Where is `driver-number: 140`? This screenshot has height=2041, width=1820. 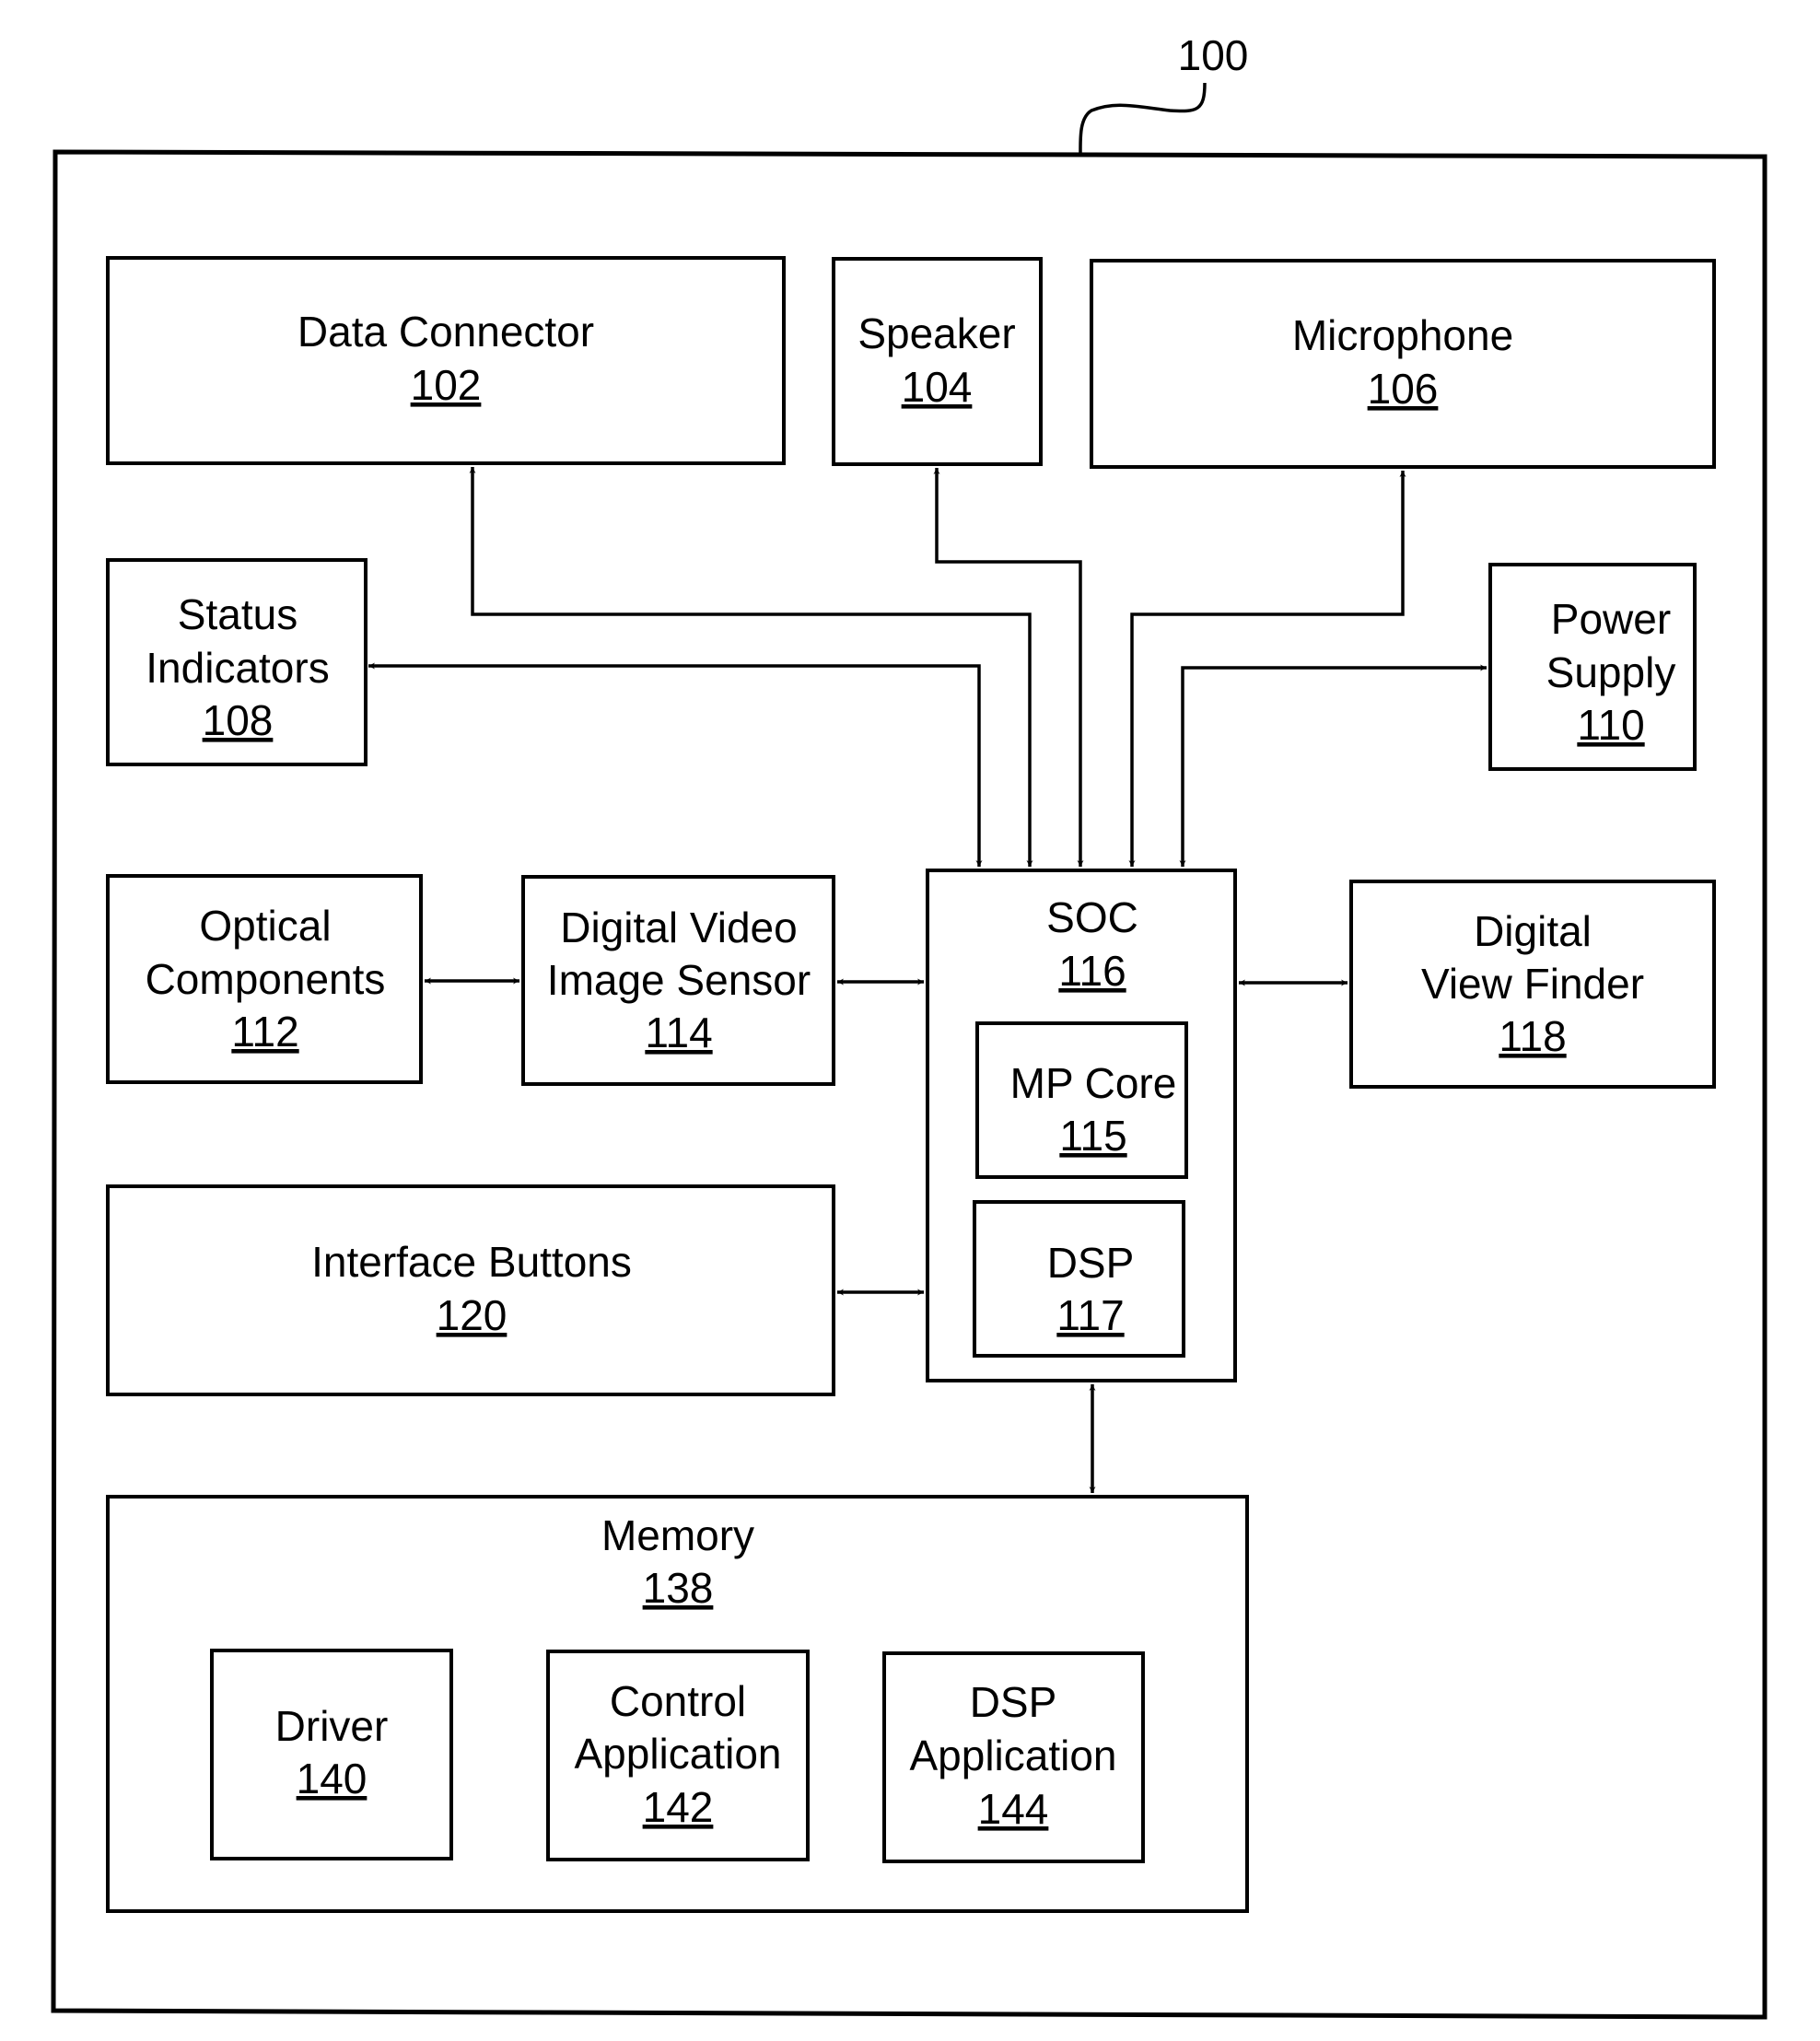 driver-number: 140 is located at coordinates (332, 1778).